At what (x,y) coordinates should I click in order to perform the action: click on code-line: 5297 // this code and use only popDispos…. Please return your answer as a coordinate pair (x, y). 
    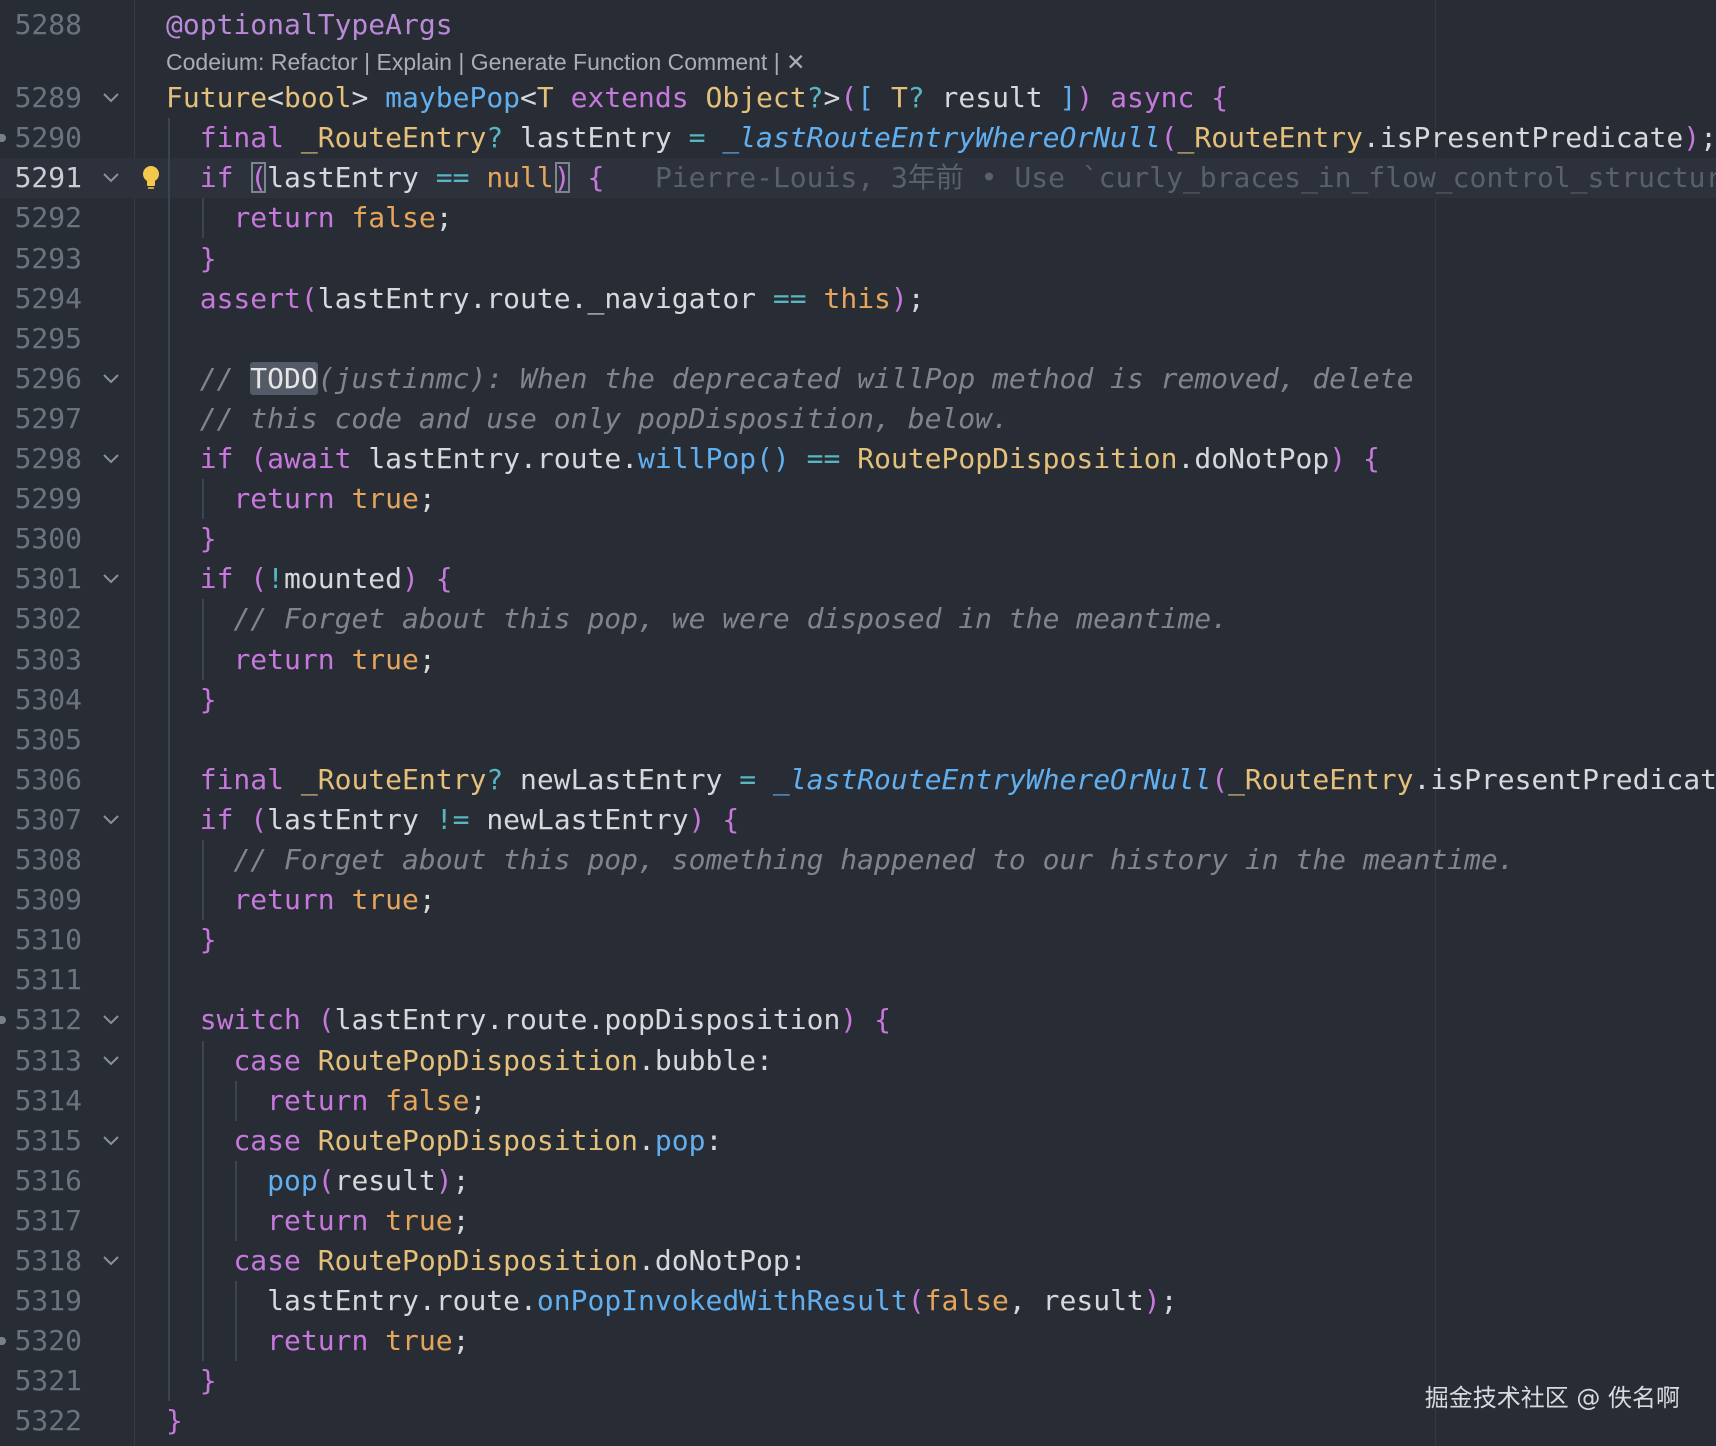
    Looking at the image, I should click on (858, 419).